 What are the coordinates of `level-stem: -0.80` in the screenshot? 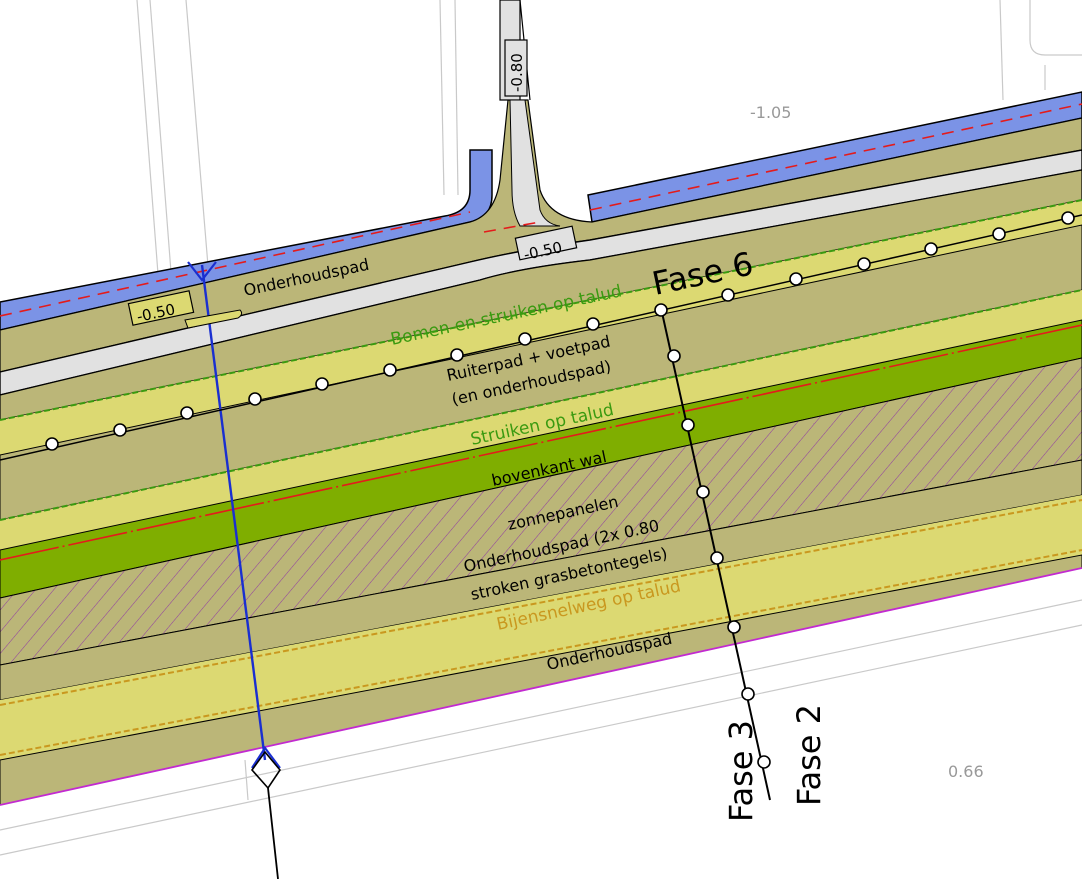 It's located at (517, 72).